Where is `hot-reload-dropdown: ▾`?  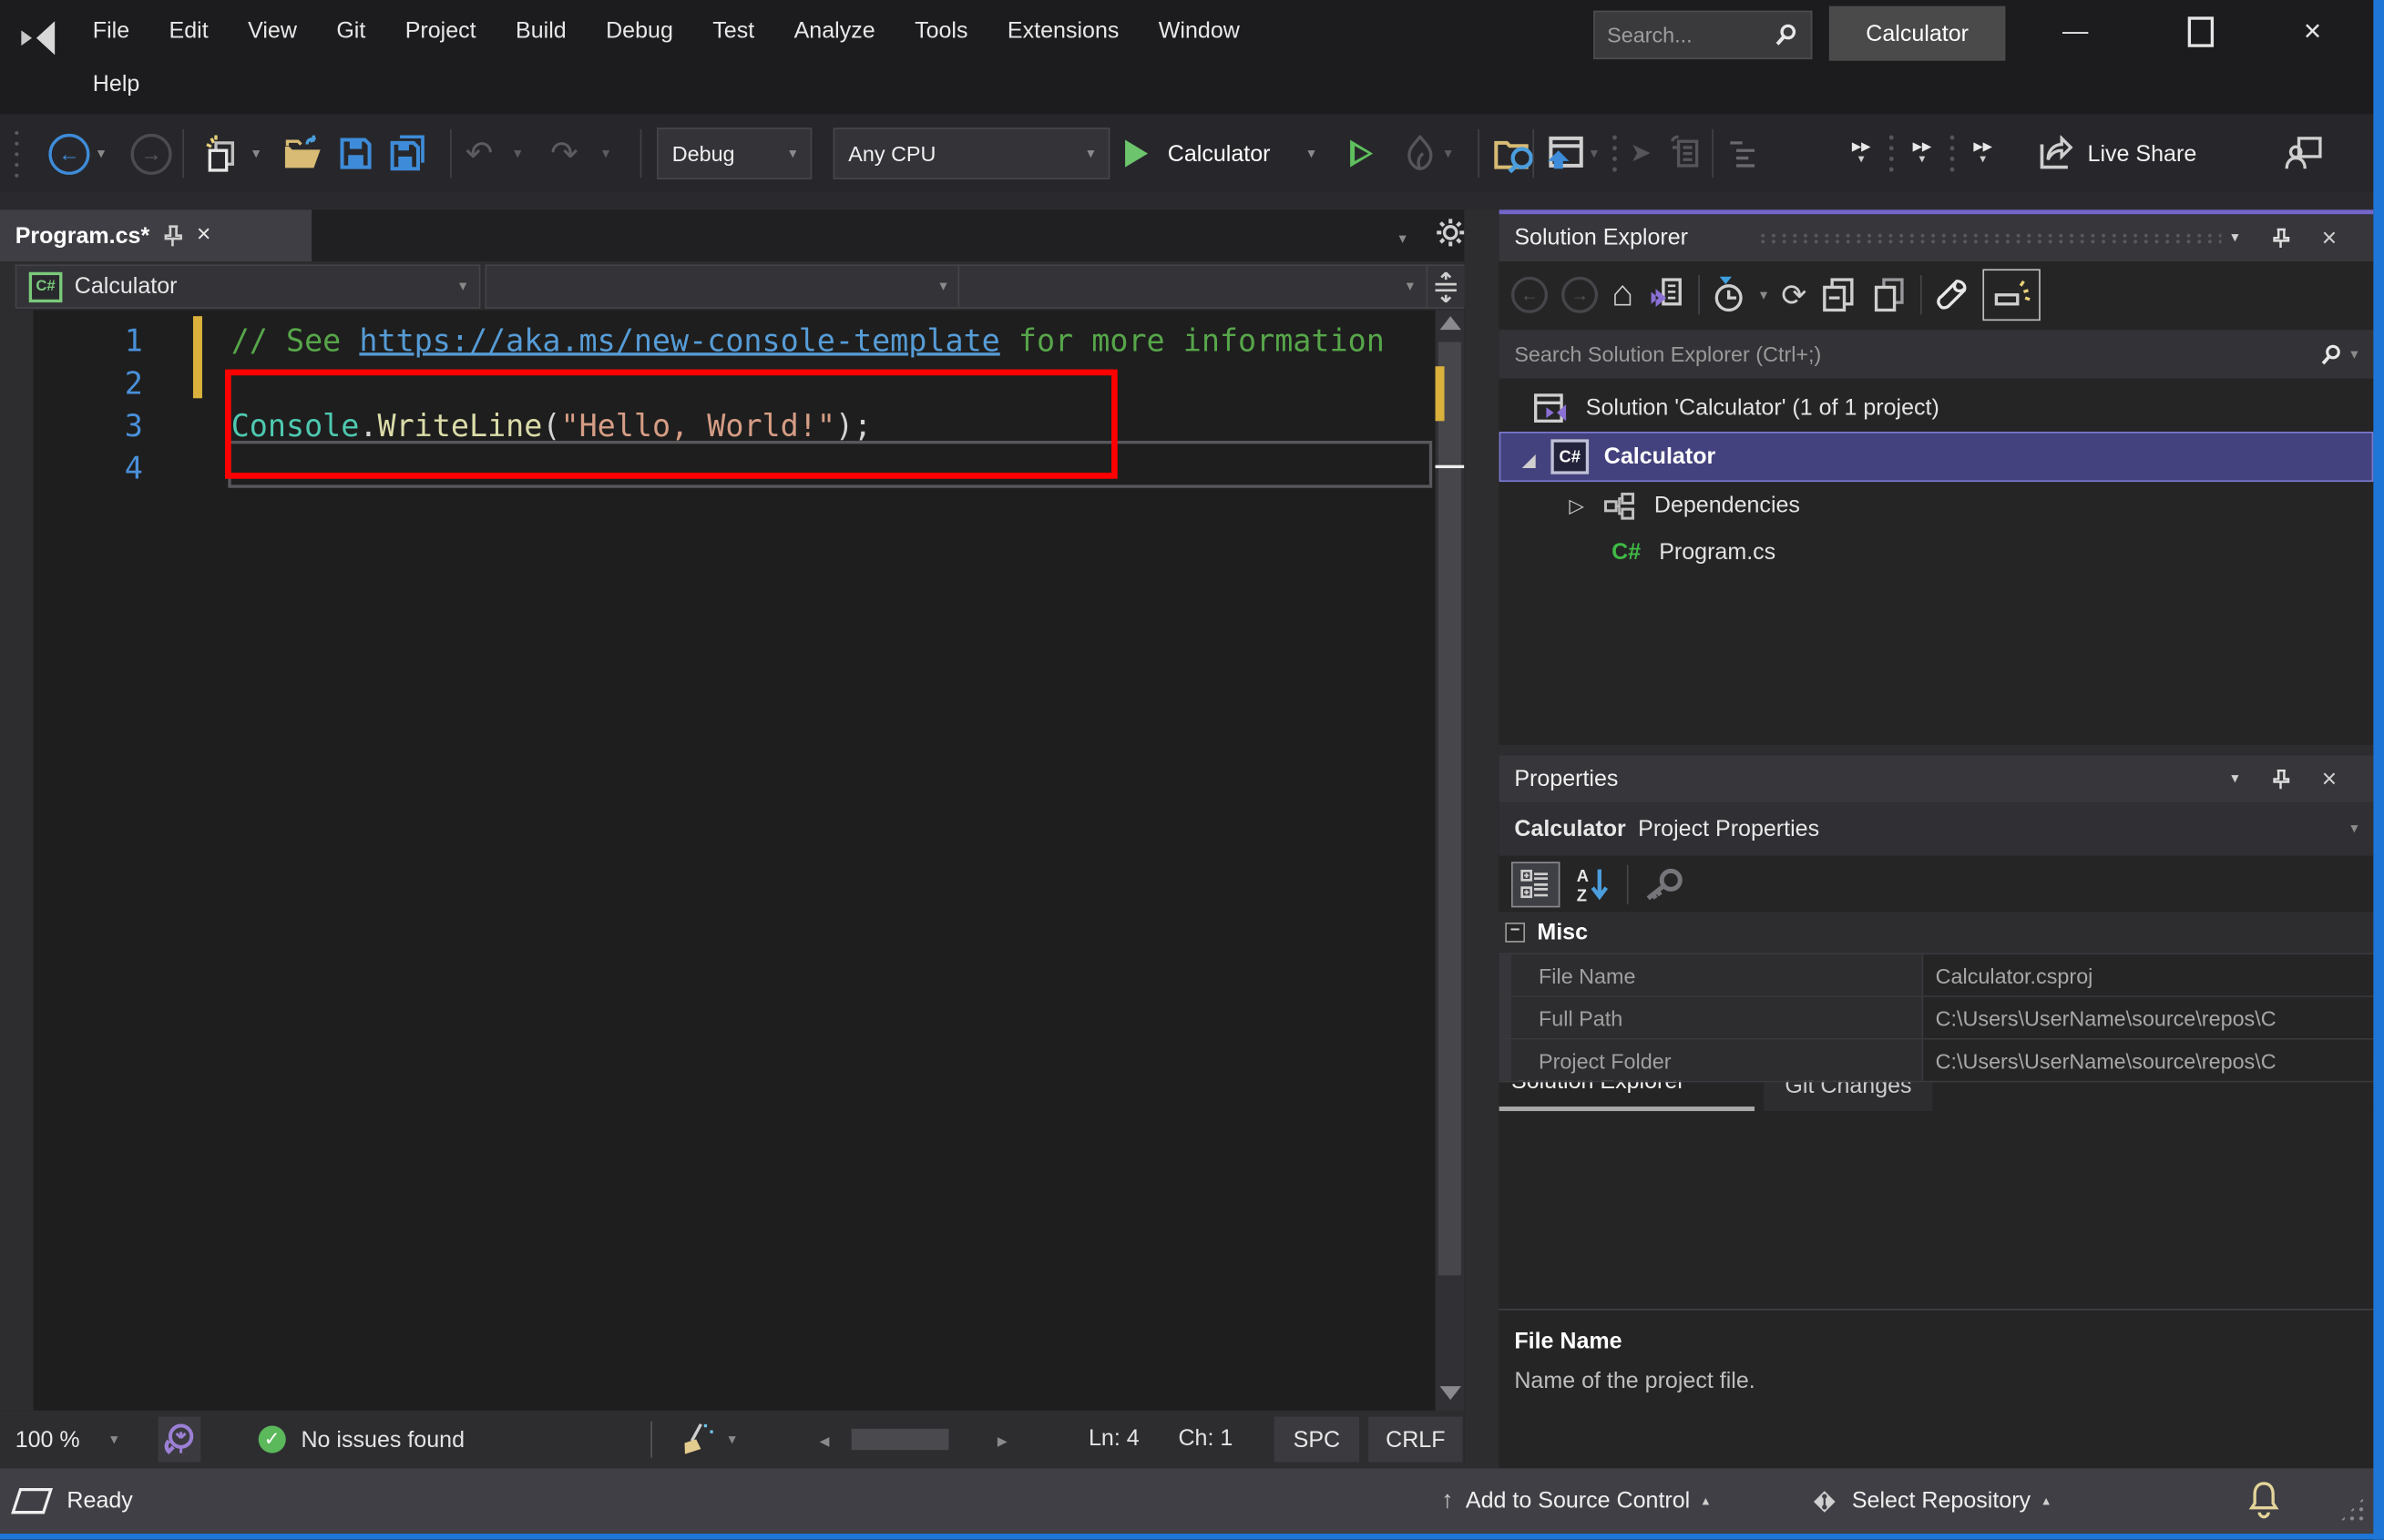 hot-reload-dropdown: ▾ is located at coordinates (1448, 153).